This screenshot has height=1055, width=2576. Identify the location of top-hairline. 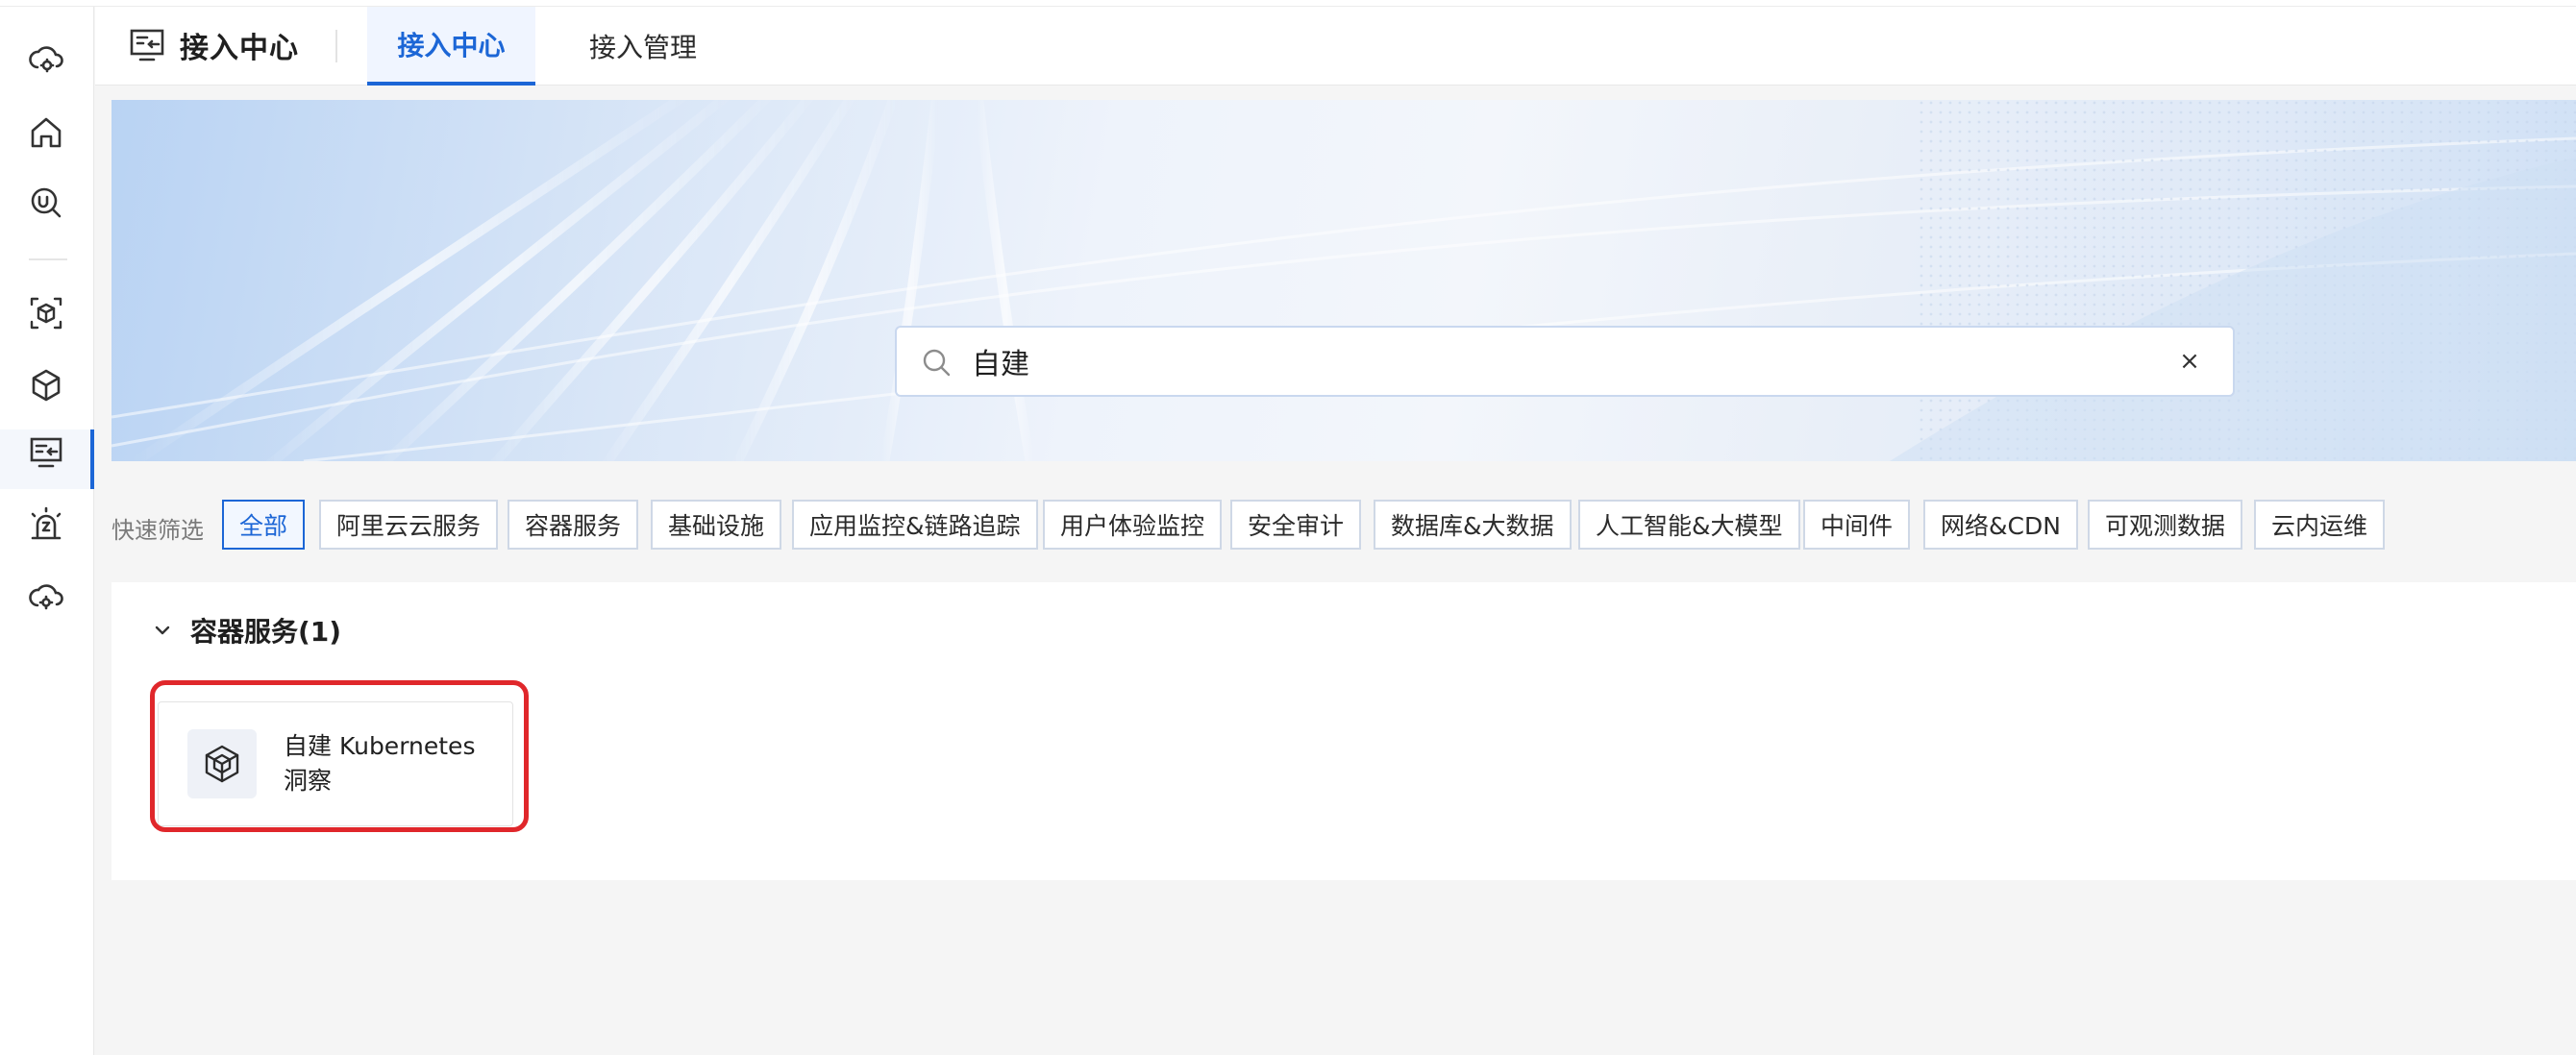
(1288, 3).